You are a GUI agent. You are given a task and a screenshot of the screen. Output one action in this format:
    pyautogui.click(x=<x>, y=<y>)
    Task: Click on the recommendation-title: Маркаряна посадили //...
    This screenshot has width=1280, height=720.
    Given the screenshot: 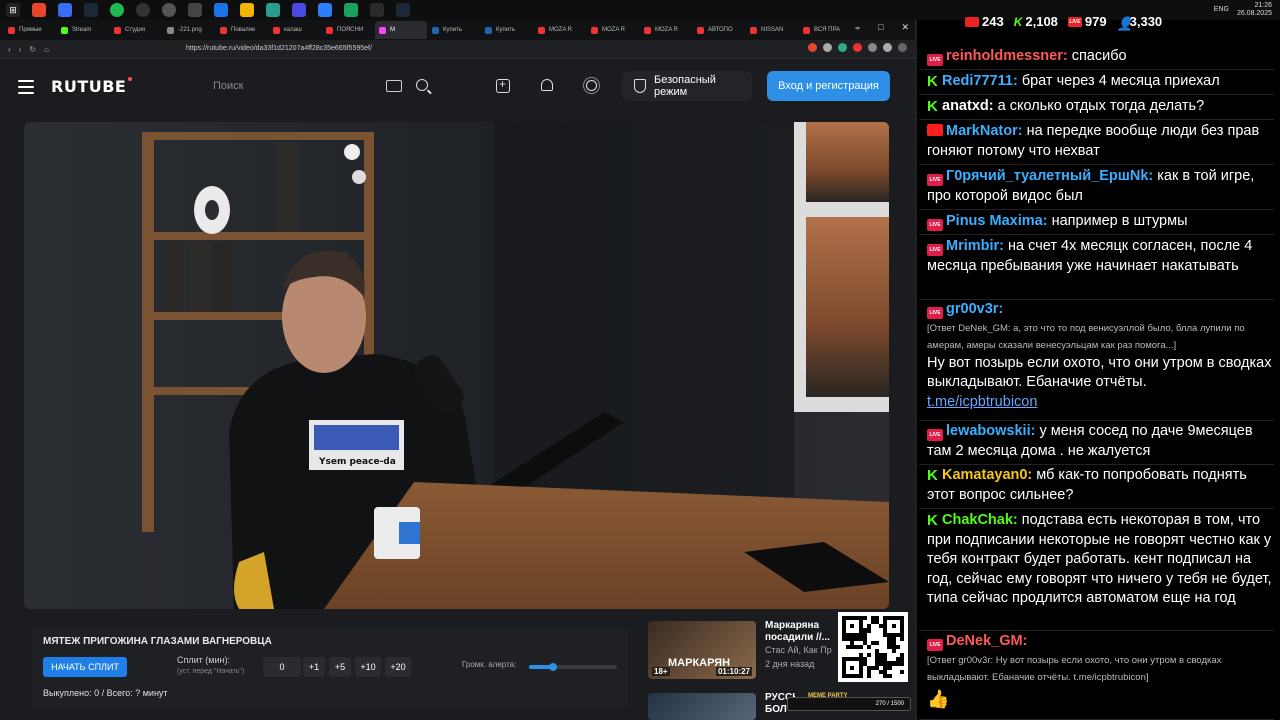 What is the action you would take?
    pyautogui.click(x=801, y=632)
    